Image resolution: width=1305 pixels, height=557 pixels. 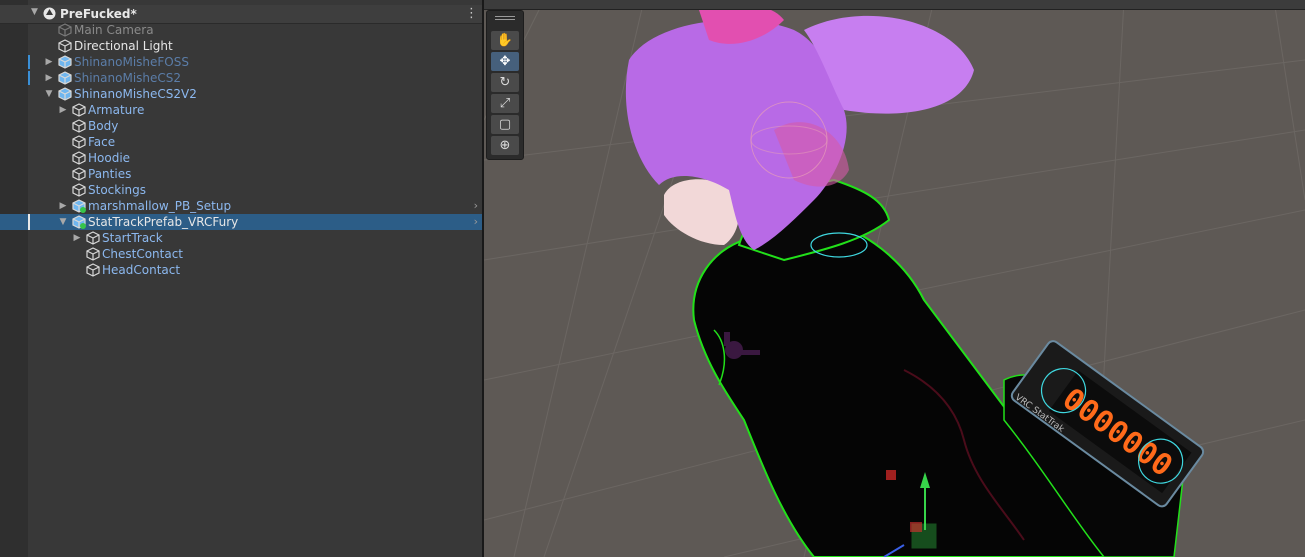 I want to click on unity-scene-icon, so click(x=49, y=13).